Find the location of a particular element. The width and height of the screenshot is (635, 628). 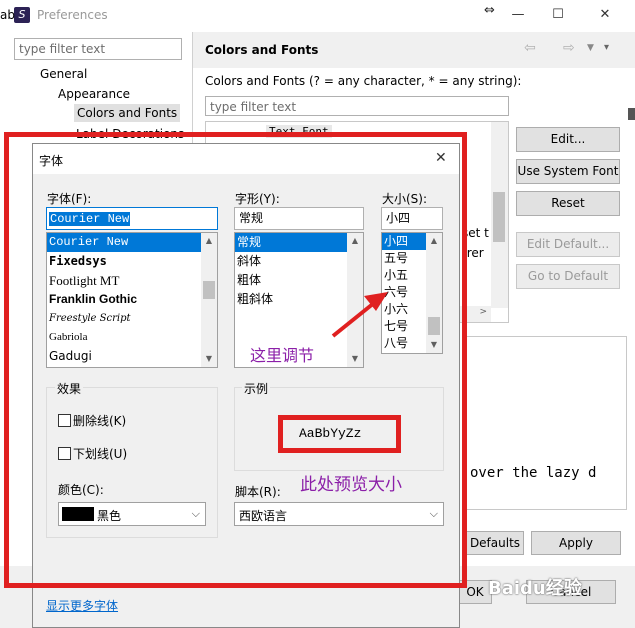

annotation-adjust-here: 这里调节 is located at coordinates (282, 355).